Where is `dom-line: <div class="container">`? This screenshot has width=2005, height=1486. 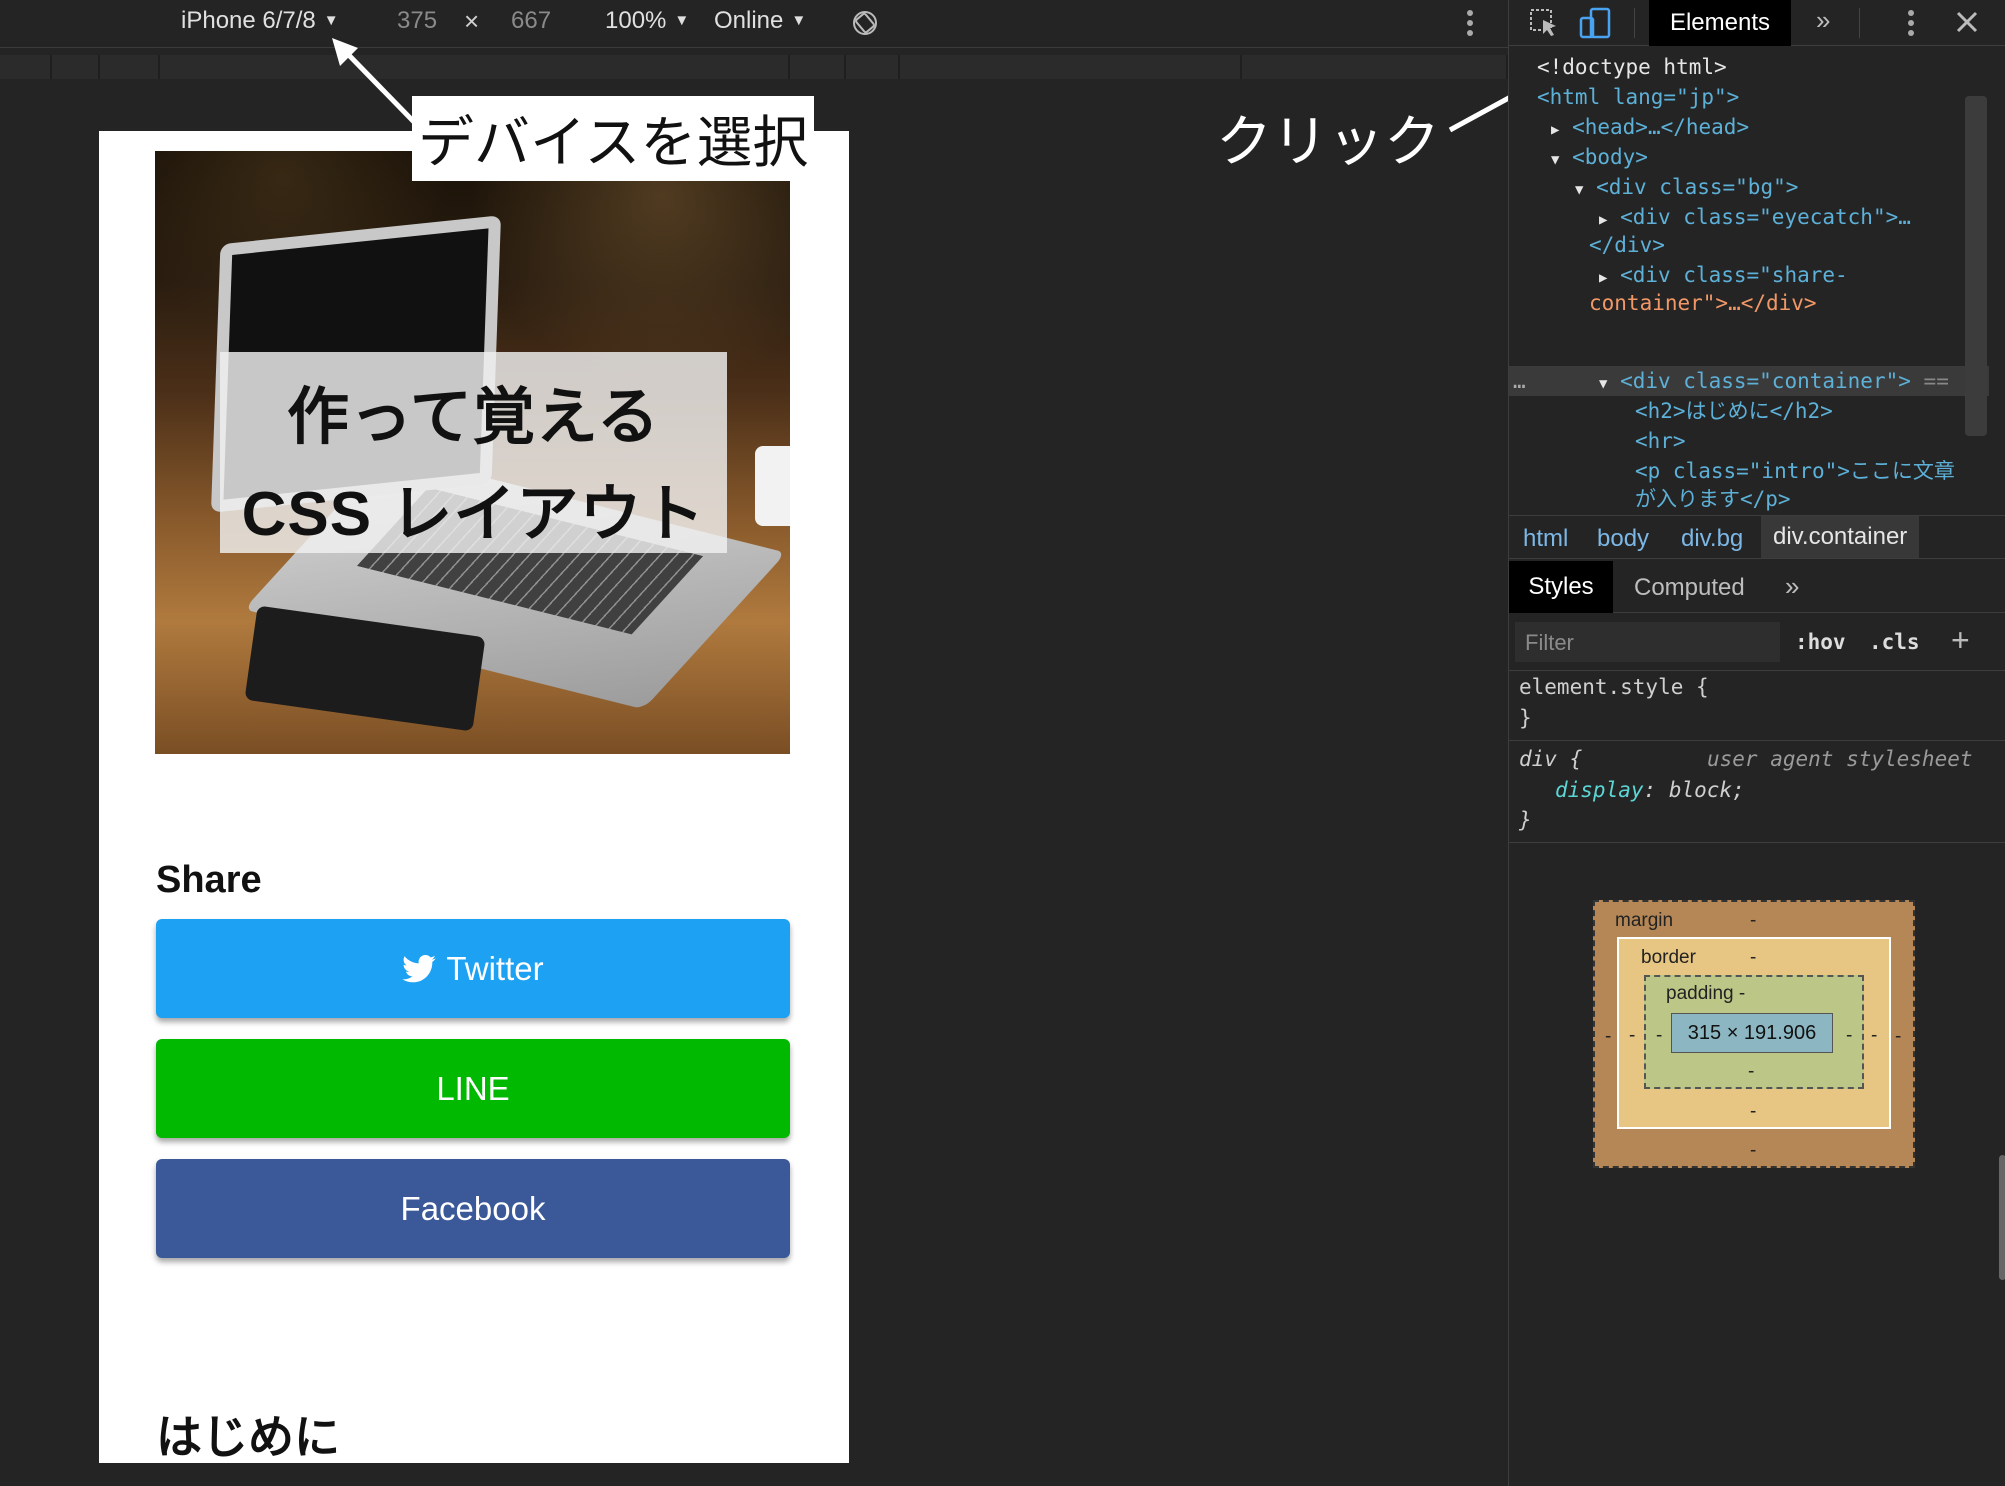 dom-line: <div class="container"> is located at coordinates (1765, 381).